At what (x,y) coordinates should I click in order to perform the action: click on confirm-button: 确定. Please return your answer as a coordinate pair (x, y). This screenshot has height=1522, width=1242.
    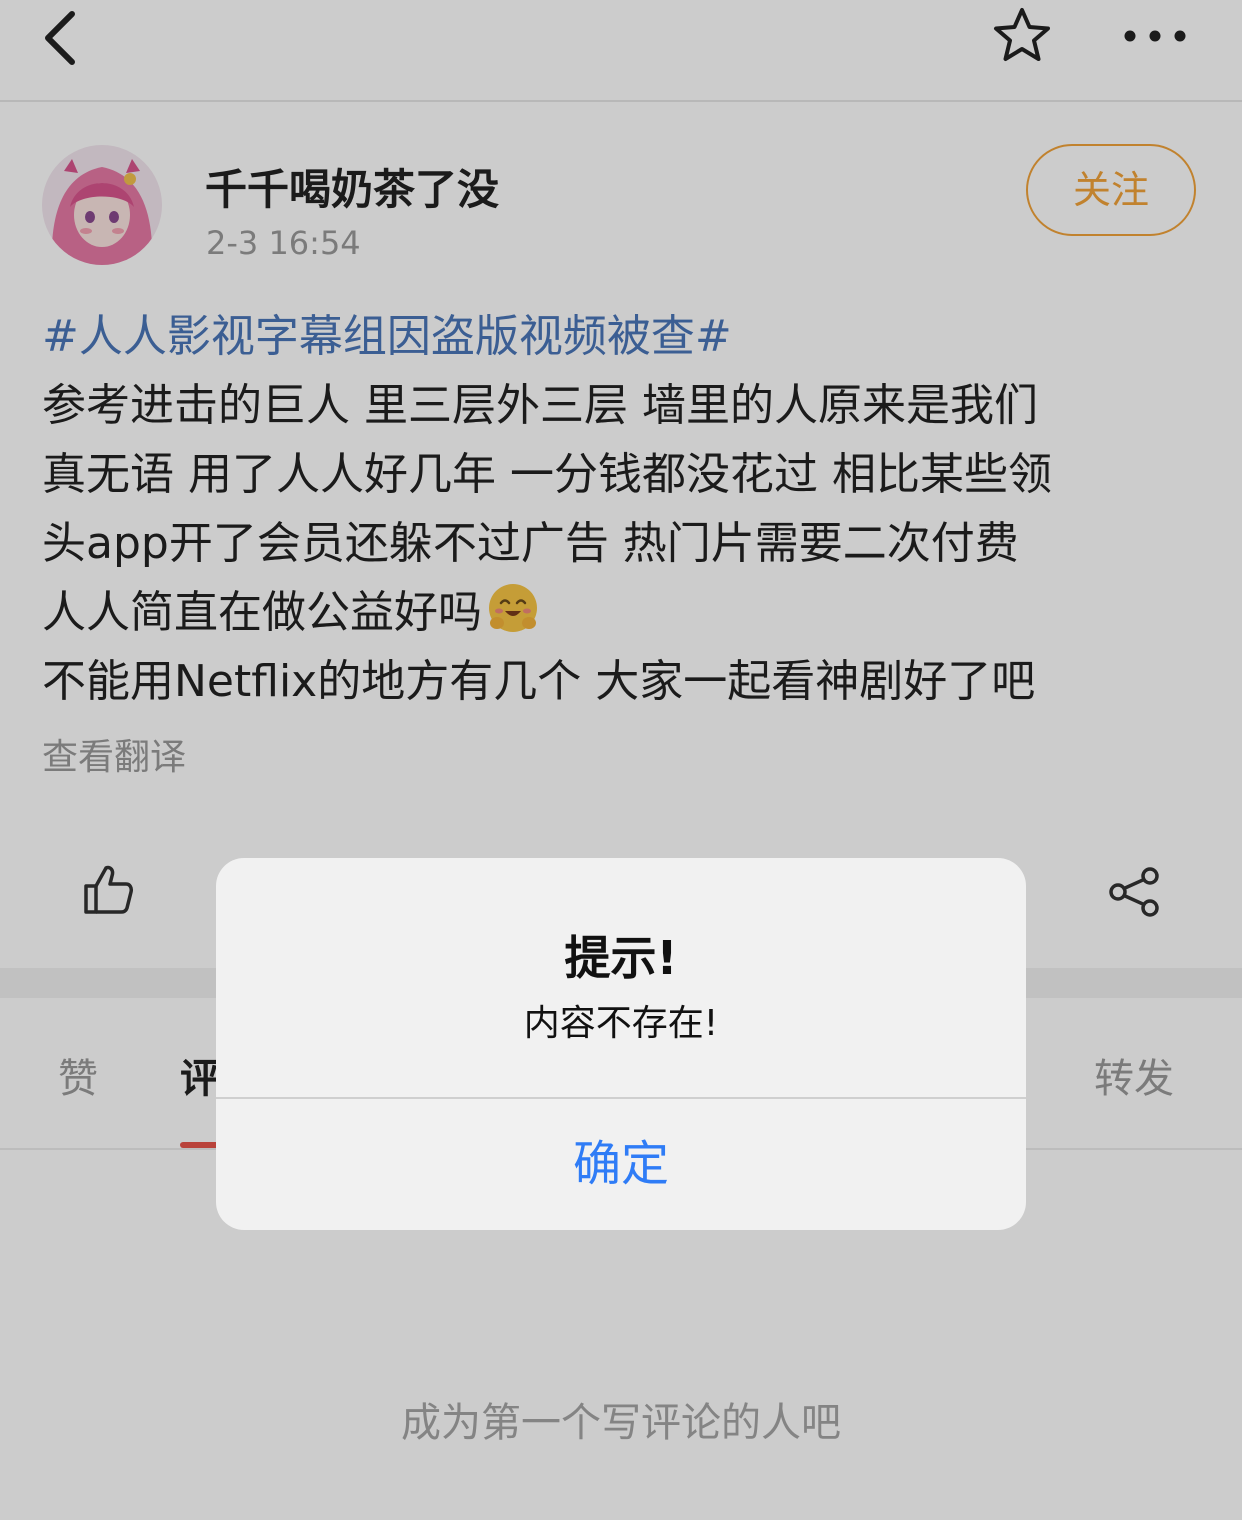
    Looking at the image, I should click on (621, 1164).